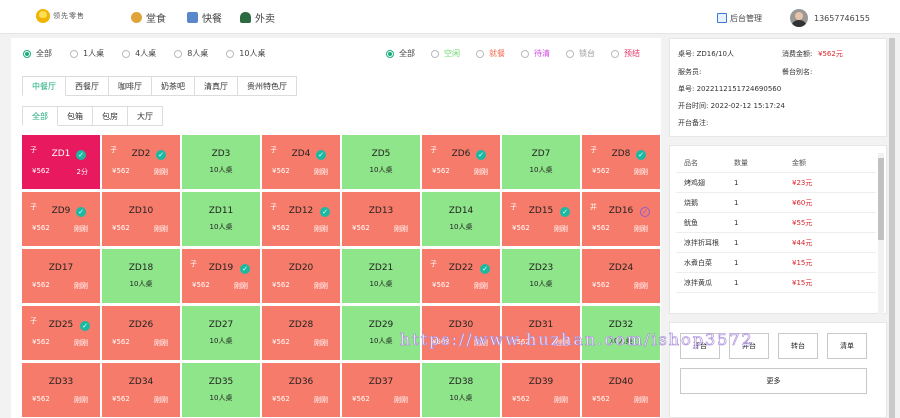 The width and height of the screenshot is (900, 418). Describe the element at coordinates (301, 162) in the screenshot. I see `table-card: ZD4 ¥562 刚刚子 ✓` at that location.